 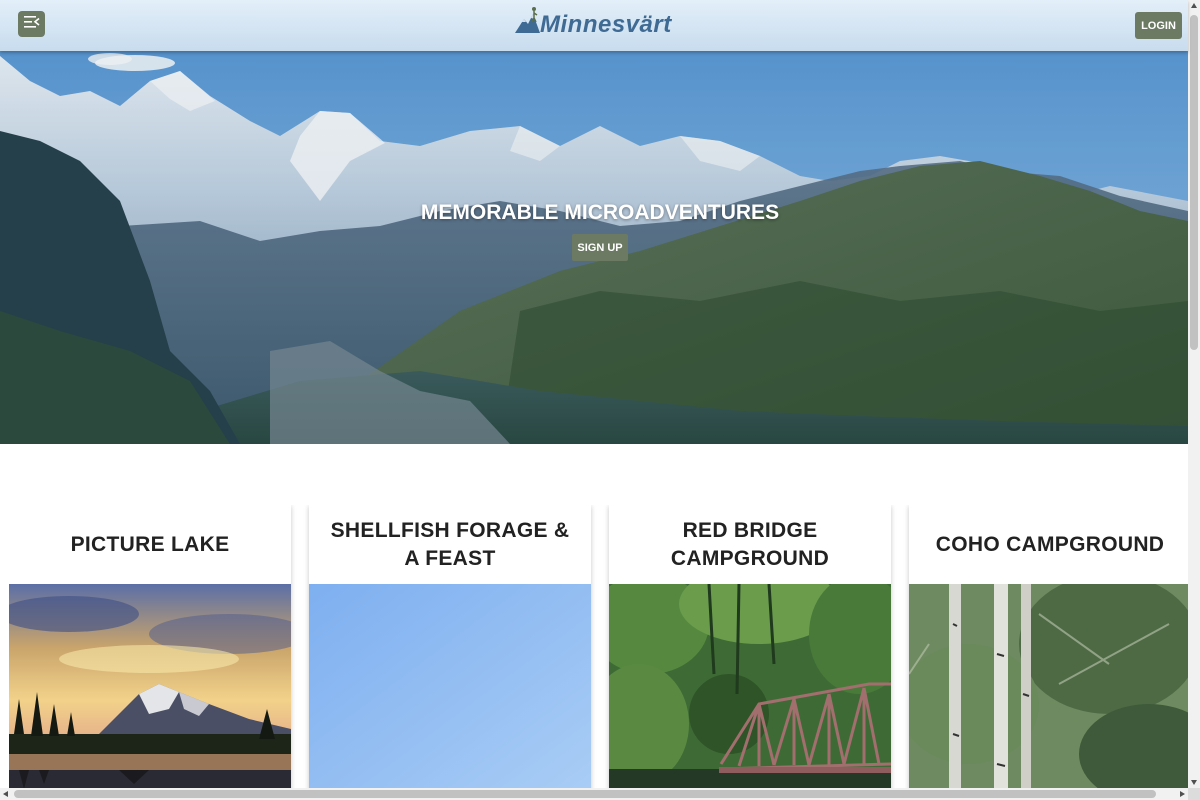 What do you see at coordinates (1050, 544) in the screenshot?
I see `card-title: COHO CAMPGROUND` at bounding box center [1050, 544].